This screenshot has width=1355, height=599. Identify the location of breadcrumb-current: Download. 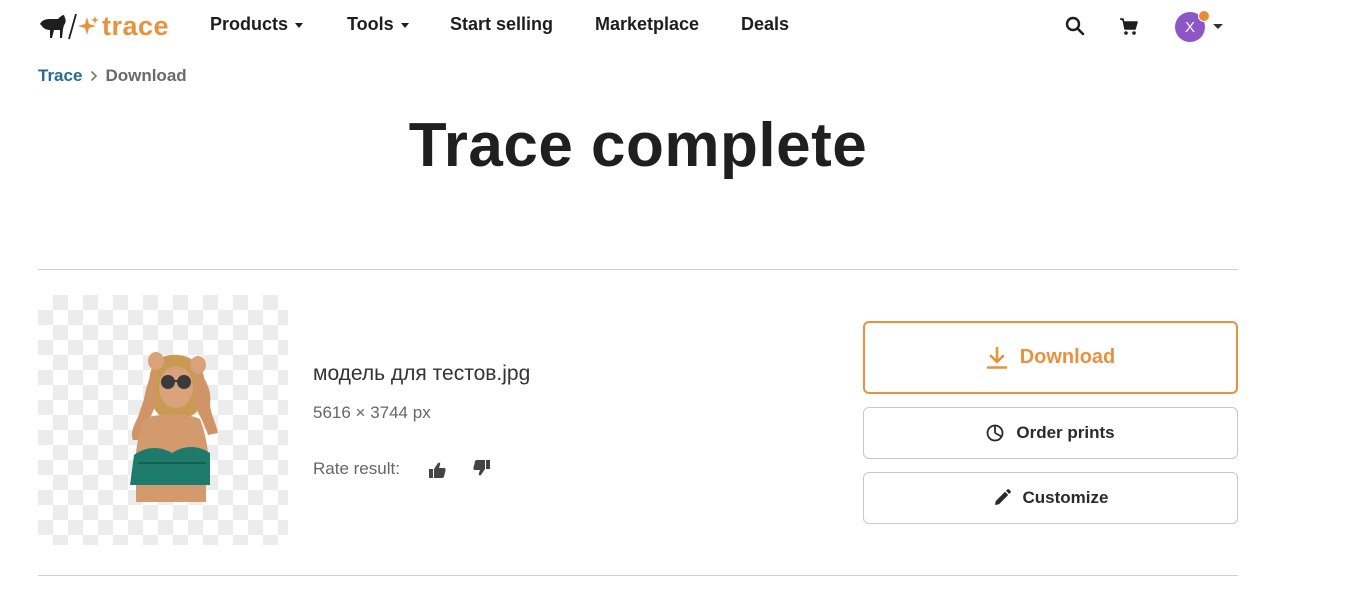
(146, 75).